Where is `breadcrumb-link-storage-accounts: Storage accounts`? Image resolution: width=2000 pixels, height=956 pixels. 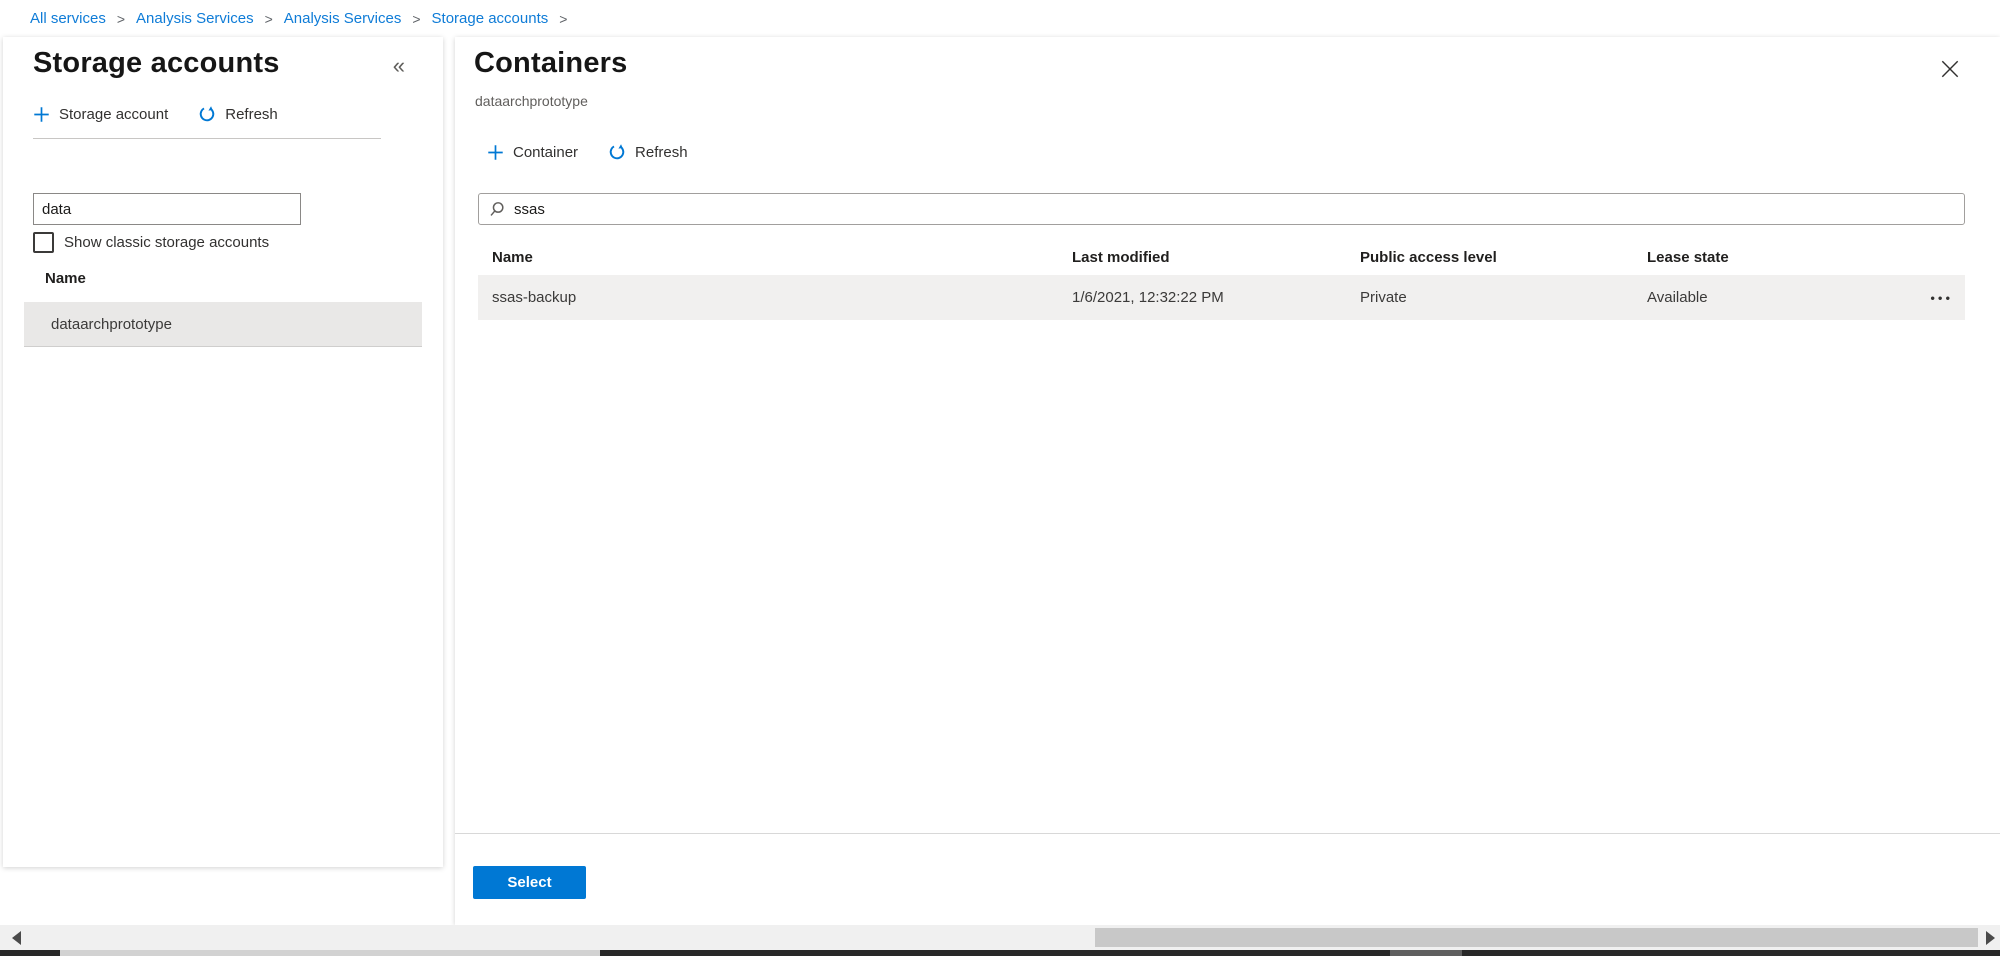
breadcrumb-link-storage-accounts: Storage accounts is located at coordinates (490, 18).